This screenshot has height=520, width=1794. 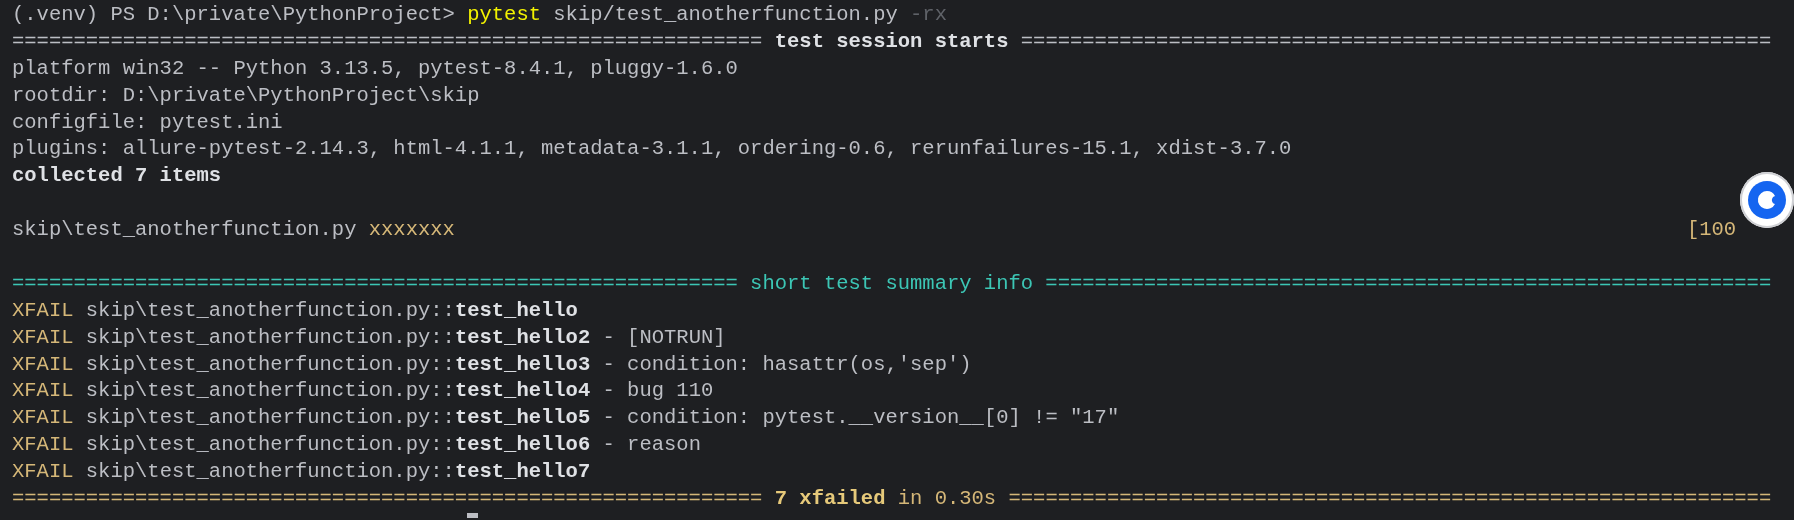 I want to click on terminal-line: (.venv) PS D:\private\PythonProject> pytest skip/test_anotherfunction.py -rx, so click(x=479, y=15).